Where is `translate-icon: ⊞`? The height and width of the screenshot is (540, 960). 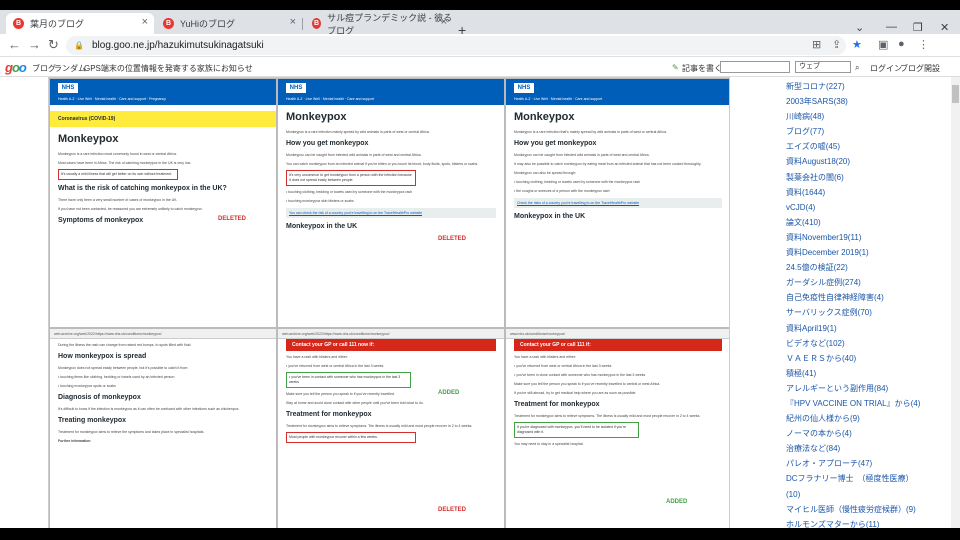 translate-icon: ⊞ is located at coordinates (816, 44).